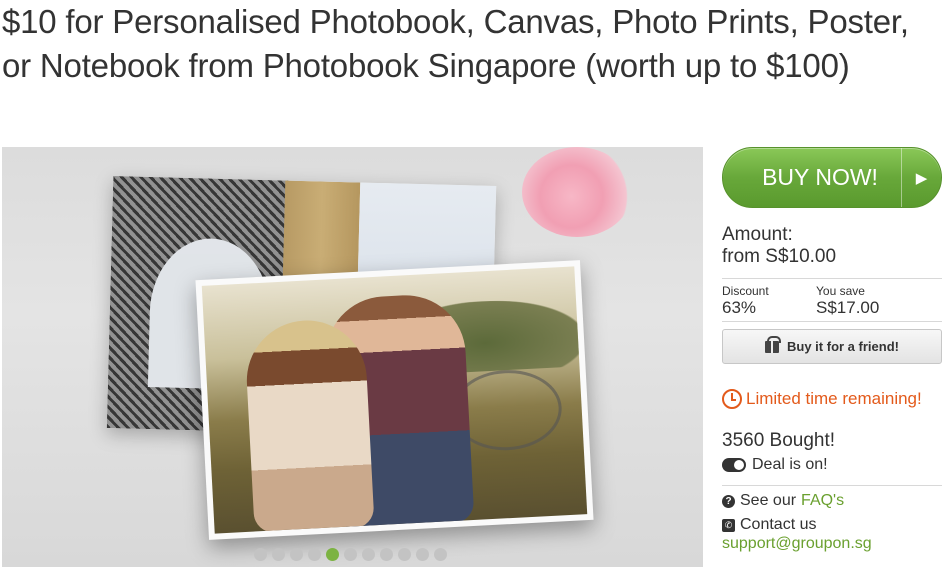  I want to click on savings-stats: Discount 63% You save S$17.00, so click(832, 301).